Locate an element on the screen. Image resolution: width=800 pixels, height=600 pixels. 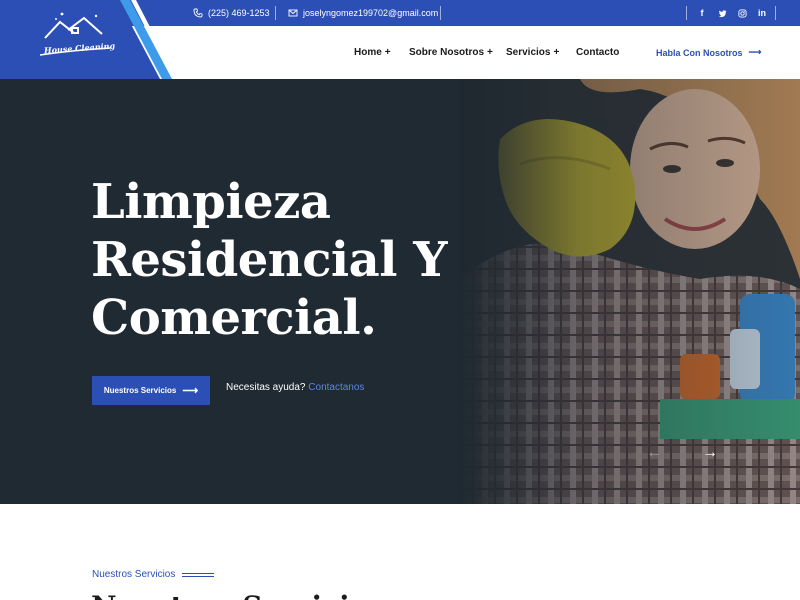
contactanos-link: Contactanos is located at coordinates (336, 387).